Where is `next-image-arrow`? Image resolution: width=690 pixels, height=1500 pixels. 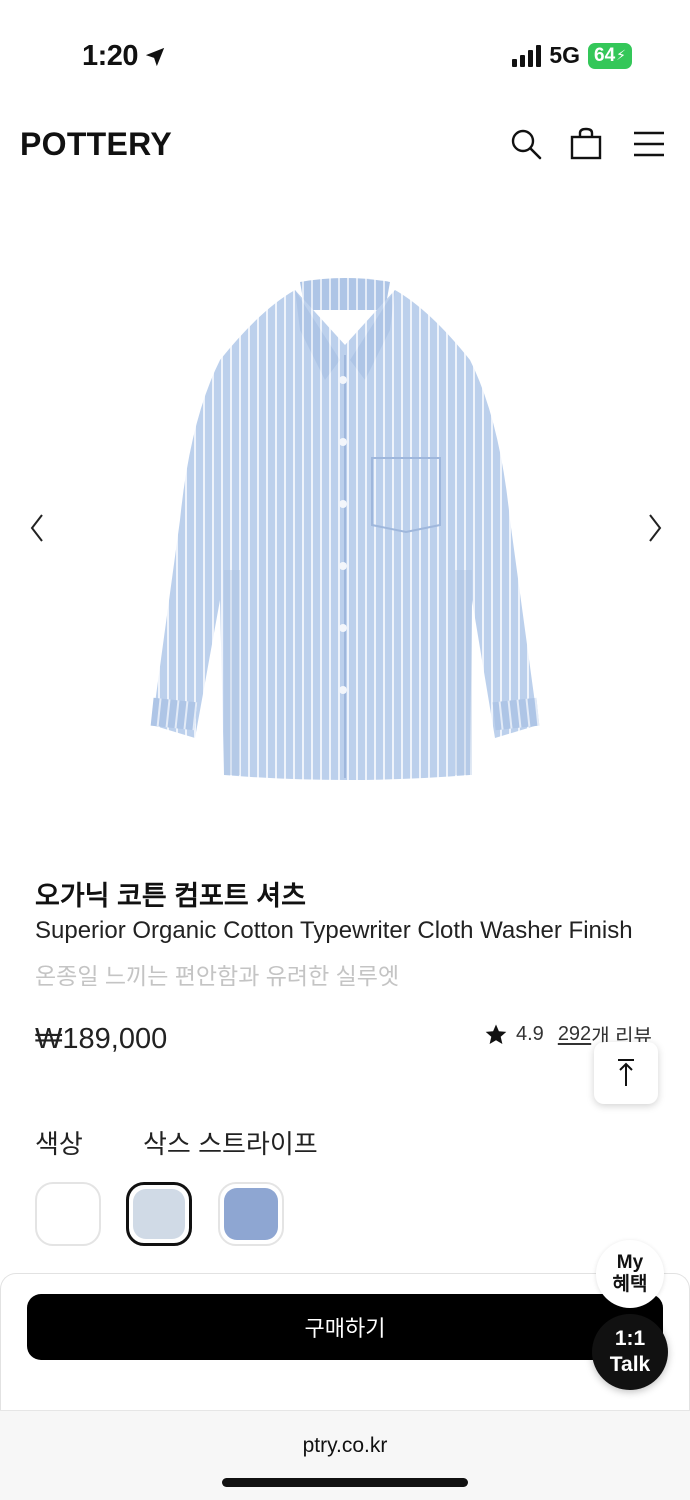 next-image-arrow is located at coordinates (655, 528).